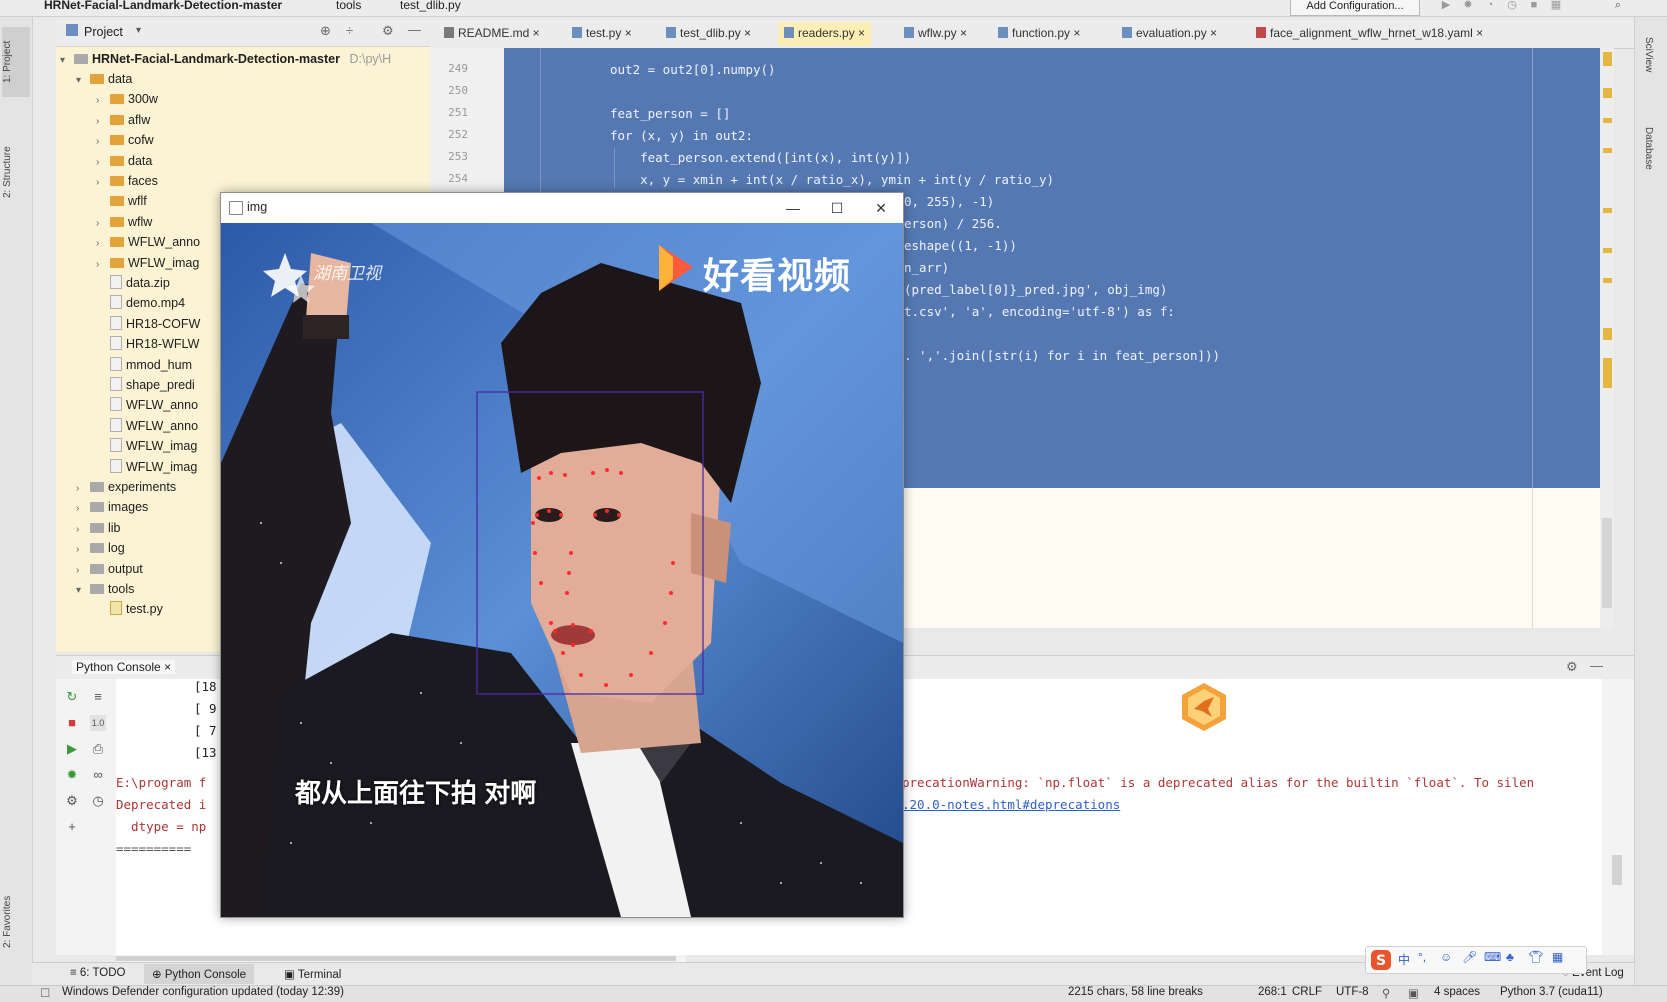 This screenshot has height=1002, width=1667. Describe the element at coordinates (492, 33) in the screenshot. I see `tab-readme: README.md ×` at that location.